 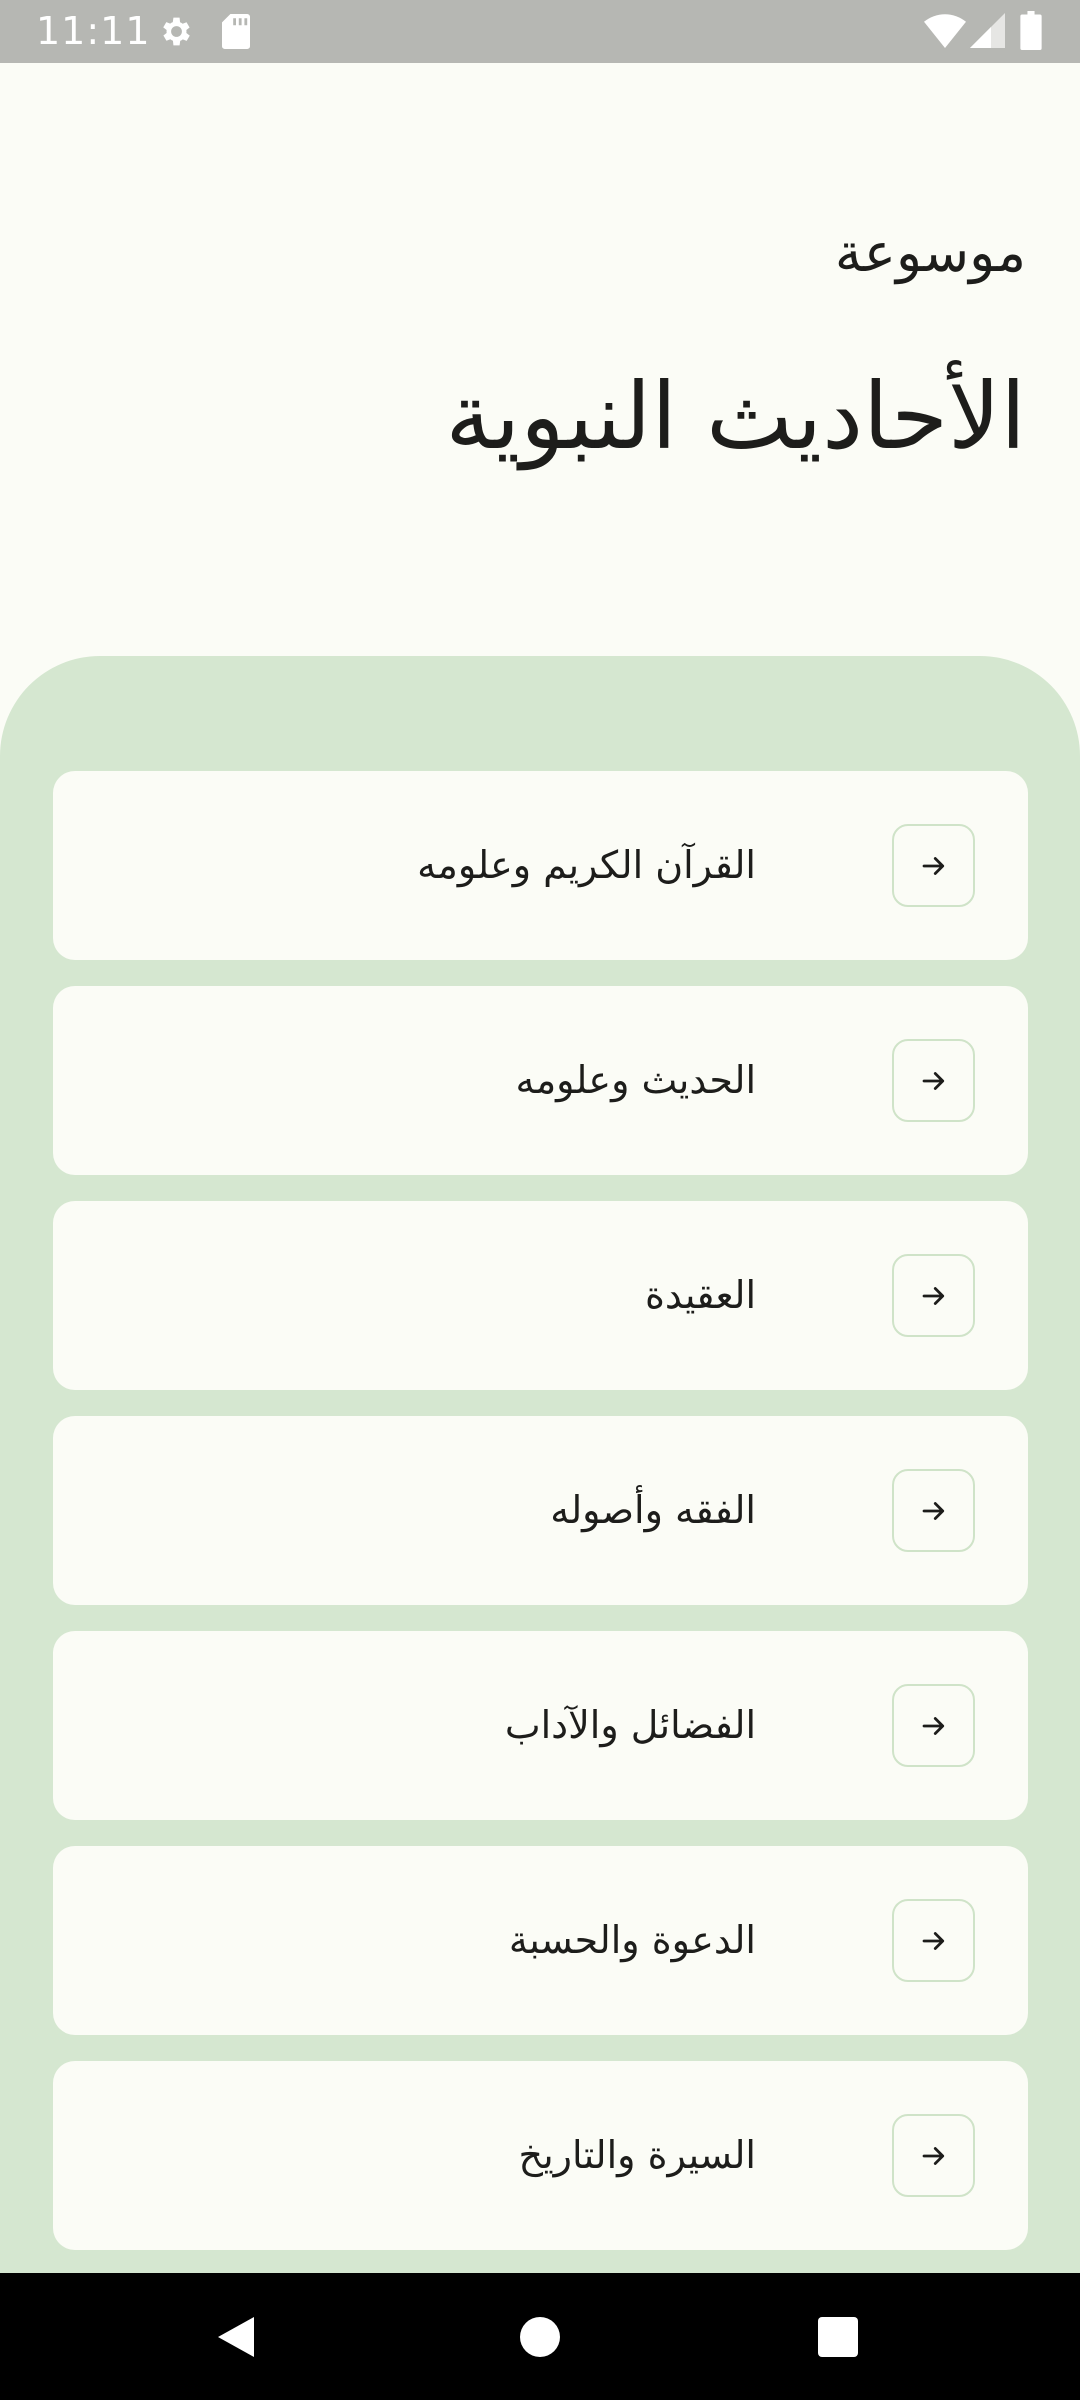 What do you see at coordinates (93, 31) in the screenshot?
I see `status-time: 11:11` at bounding box center [93, 31].